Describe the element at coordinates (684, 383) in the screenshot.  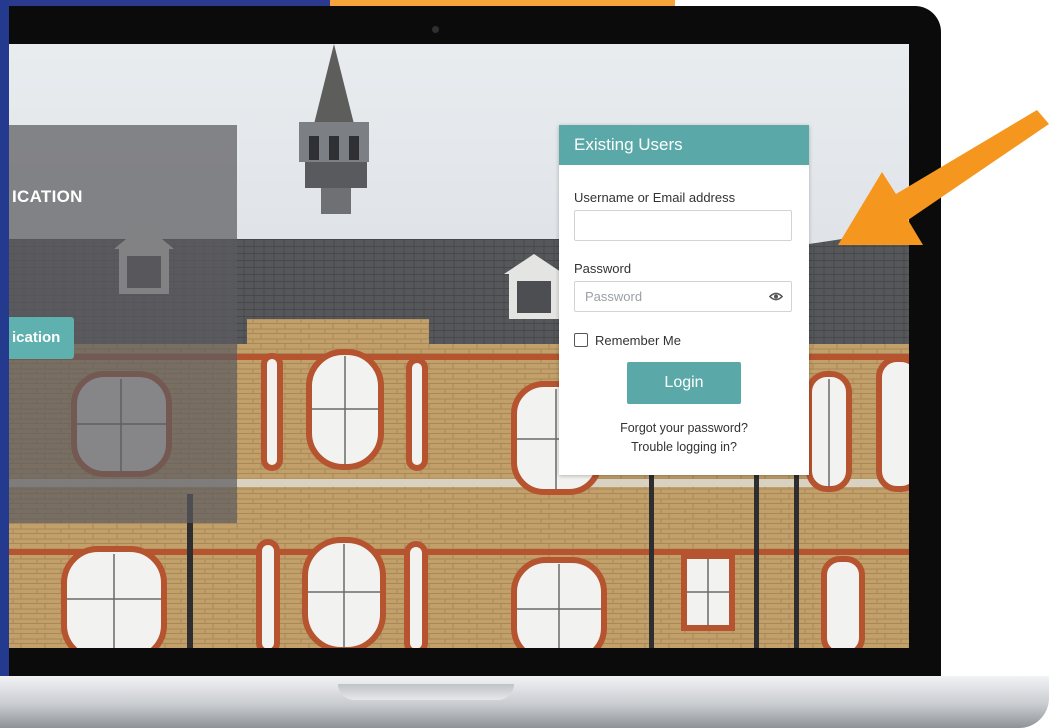
I see `login-button: Login` at that location.